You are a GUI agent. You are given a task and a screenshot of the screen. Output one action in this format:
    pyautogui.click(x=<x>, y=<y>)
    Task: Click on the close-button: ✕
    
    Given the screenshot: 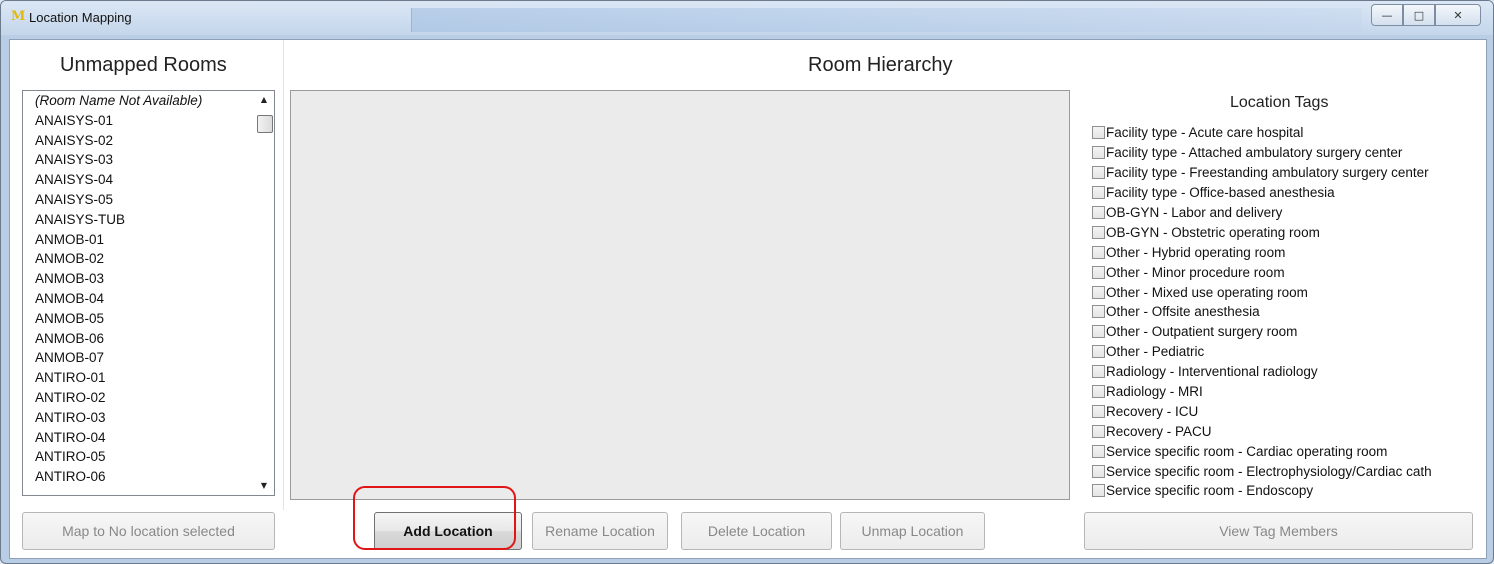 What is the action you would take?
    pyautogui.click(x=1458, y=15)
    